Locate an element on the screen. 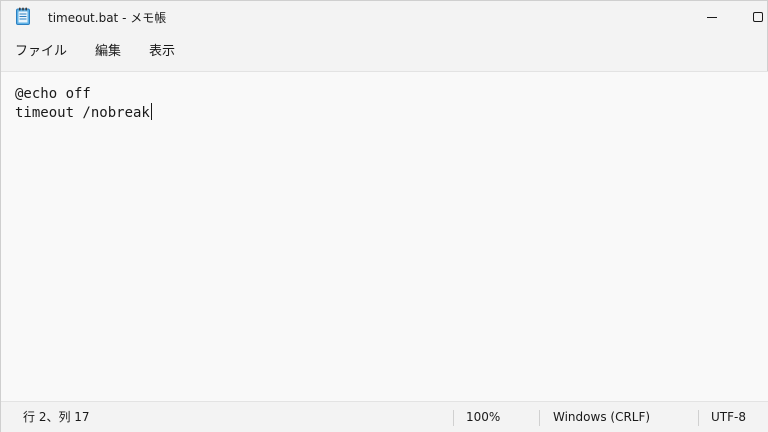 Image resolution: width=768 pixels, height=432 pixels. editor-line-text: @echo off is located at coordinates (53, 94).